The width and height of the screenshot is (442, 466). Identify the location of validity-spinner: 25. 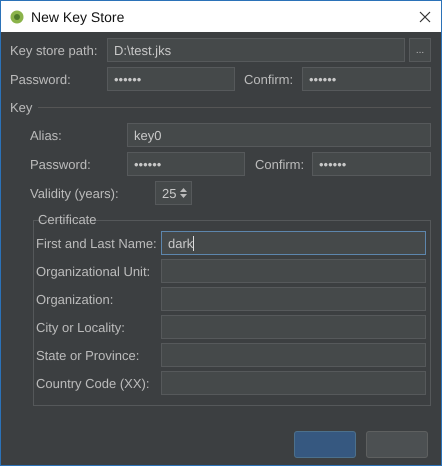
(173, 193).